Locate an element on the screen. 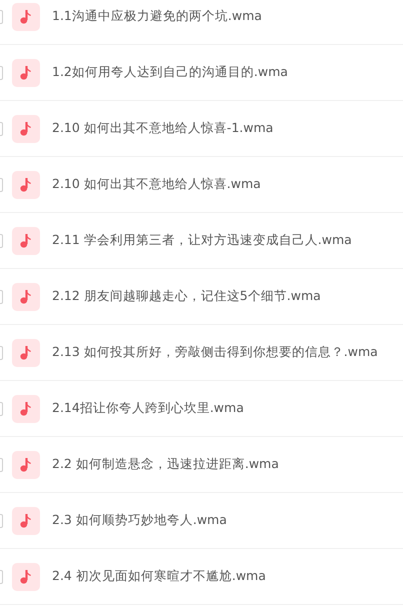 This screenshot has height=609, width=403. file-name: 1.1沟通中应极力避免的两个坑.wma is located at coordinates (157, 16).